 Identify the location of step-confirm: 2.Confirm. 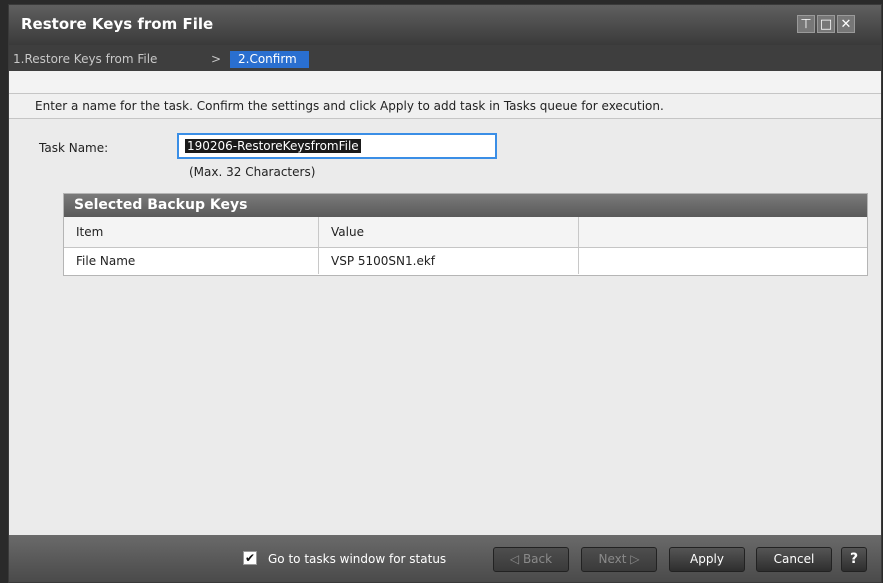
(269, 59).